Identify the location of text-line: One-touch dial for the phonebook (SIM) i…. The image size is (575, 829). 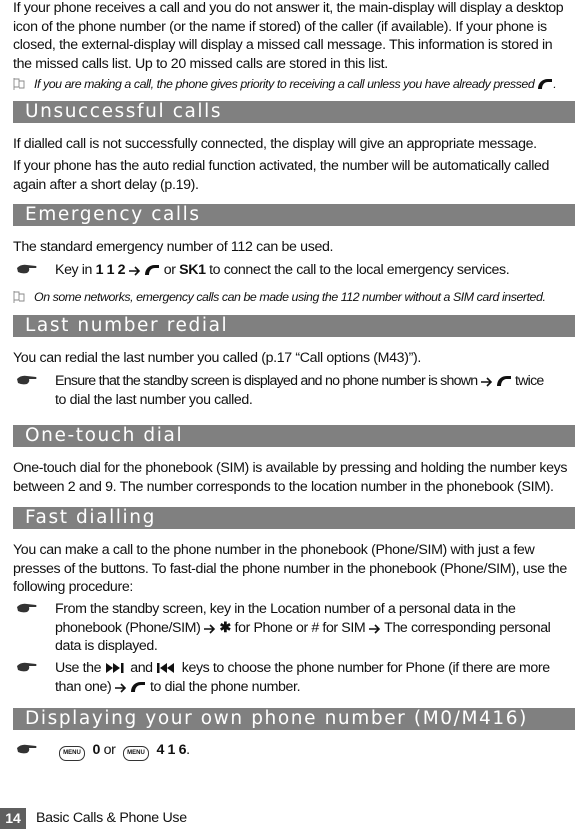
(290, 468).